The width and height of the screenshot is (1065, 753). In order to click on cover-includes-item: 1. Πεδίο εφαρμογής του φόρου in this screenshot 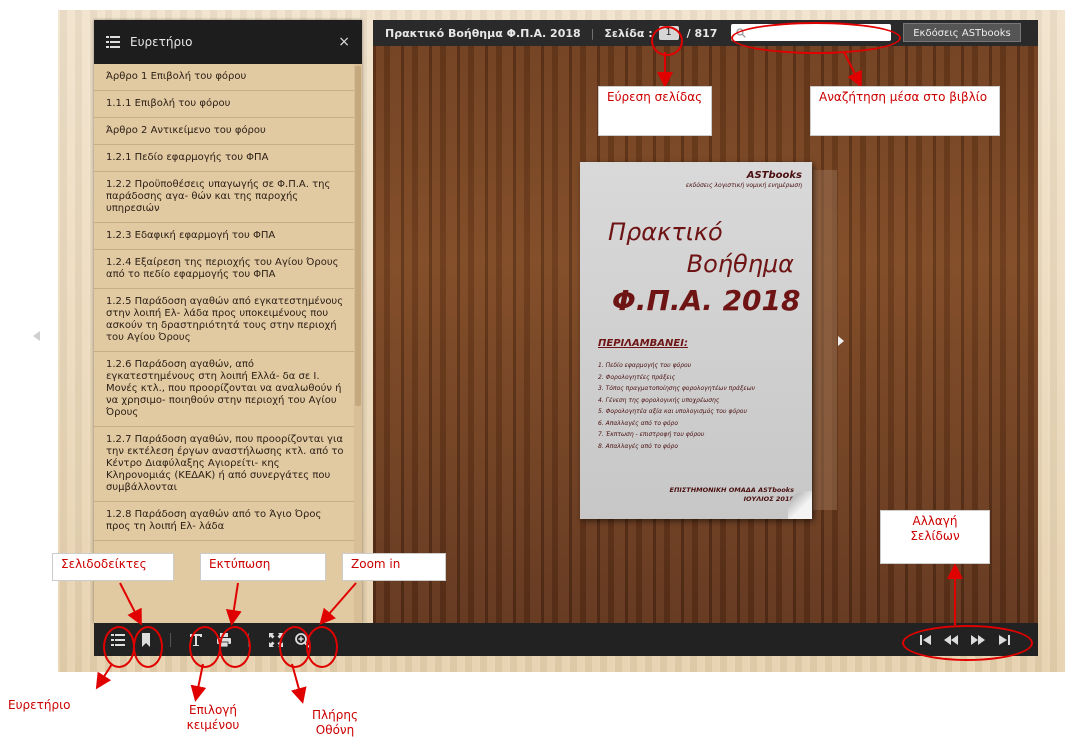, I will do `click(645, 365)`.